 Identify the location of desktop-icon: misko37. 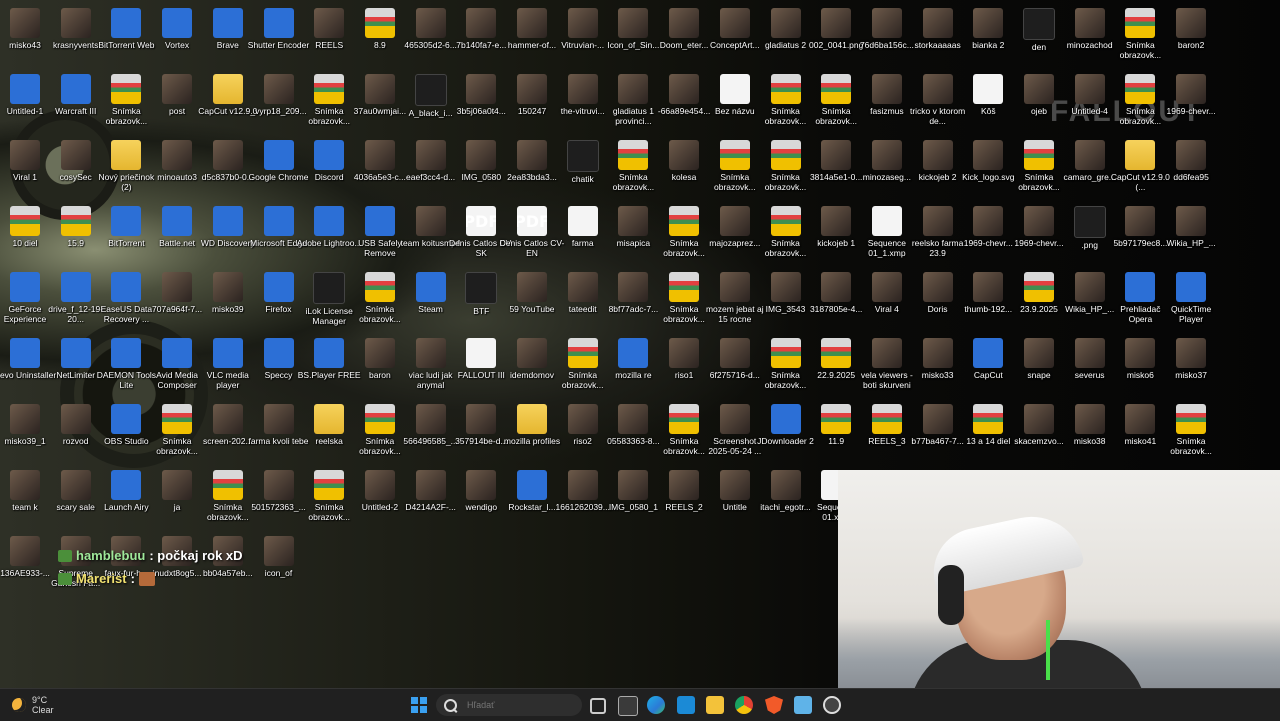
(1191, 367).